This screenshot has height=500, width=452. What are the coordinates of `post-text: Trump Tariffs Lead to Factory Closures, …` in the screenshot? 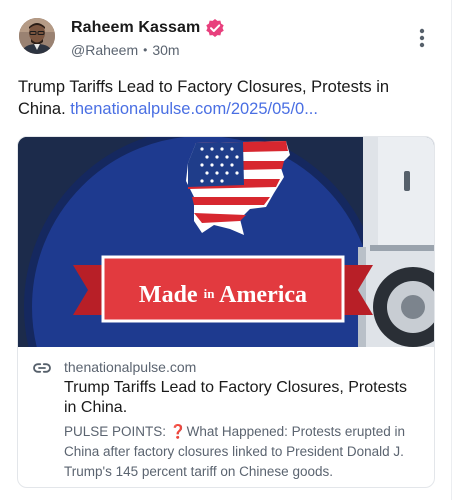 It's located at (227, 98).